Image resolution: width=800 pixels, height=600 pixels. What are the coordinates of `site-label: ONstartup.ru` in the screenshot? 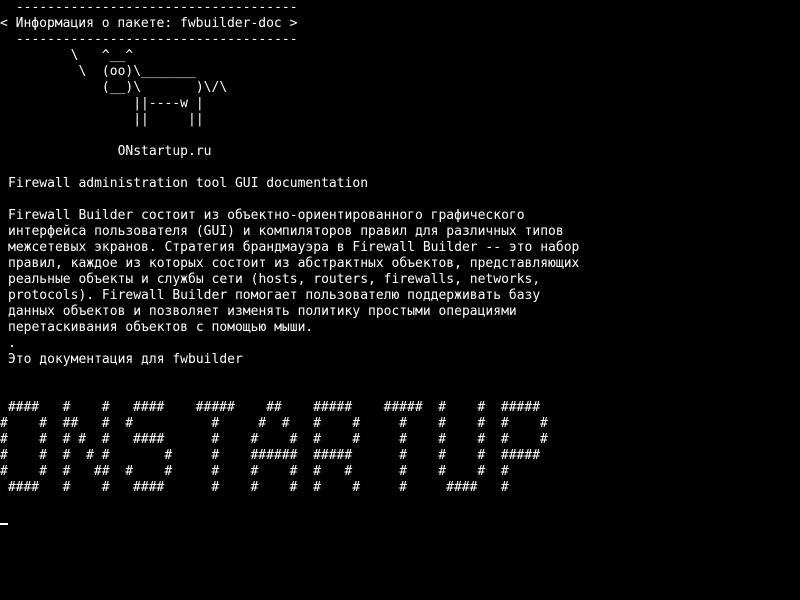 It's located at (110, 151).